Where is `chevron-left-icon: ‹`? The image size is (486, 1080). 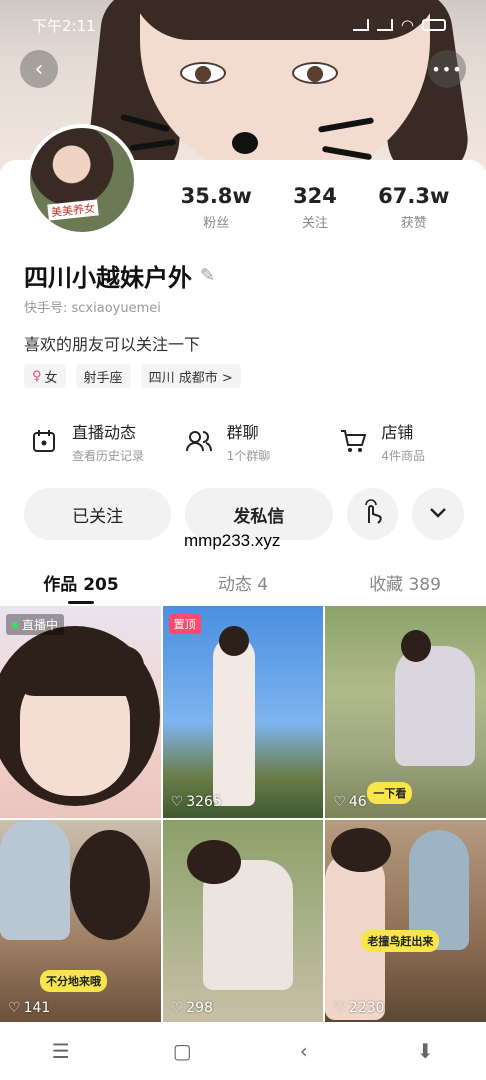
chevron-left-icon: ‹ is located at coordinates (39, 69).